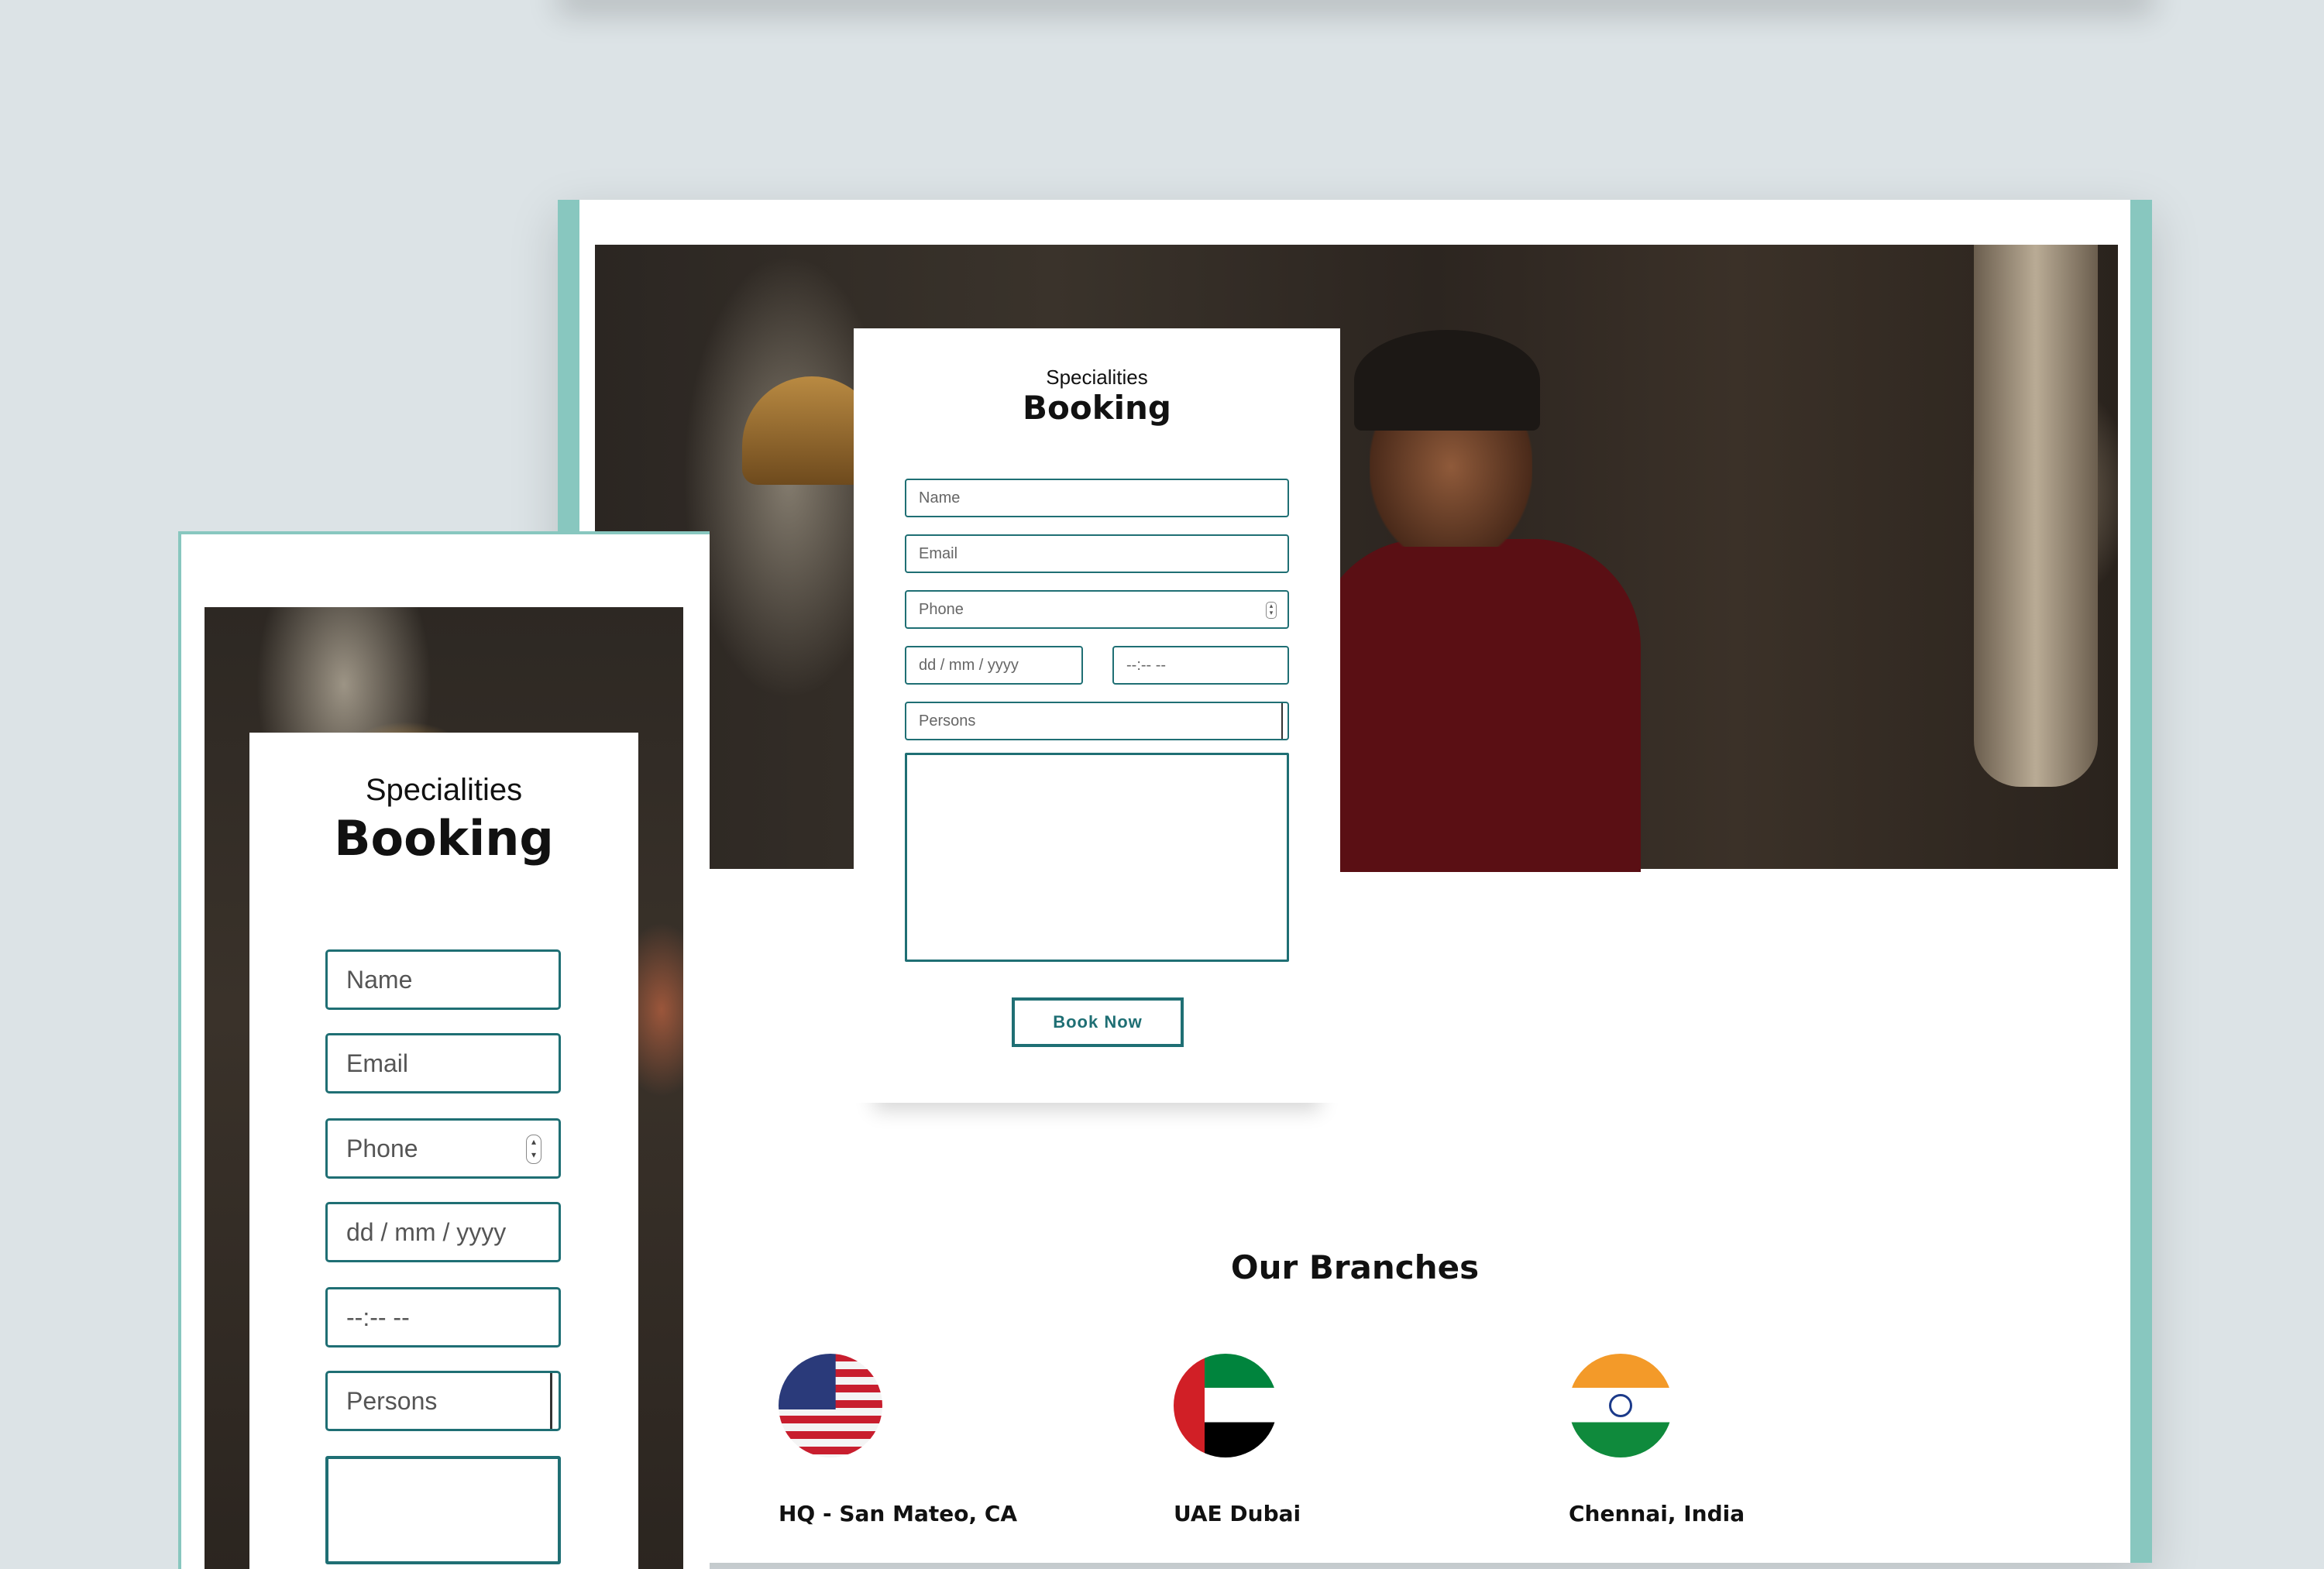 This screenshot has height=1569, width=2324. Describe the element at coordinates (1097, 498) in the screenshot. I see `name-input: Name` at that location.